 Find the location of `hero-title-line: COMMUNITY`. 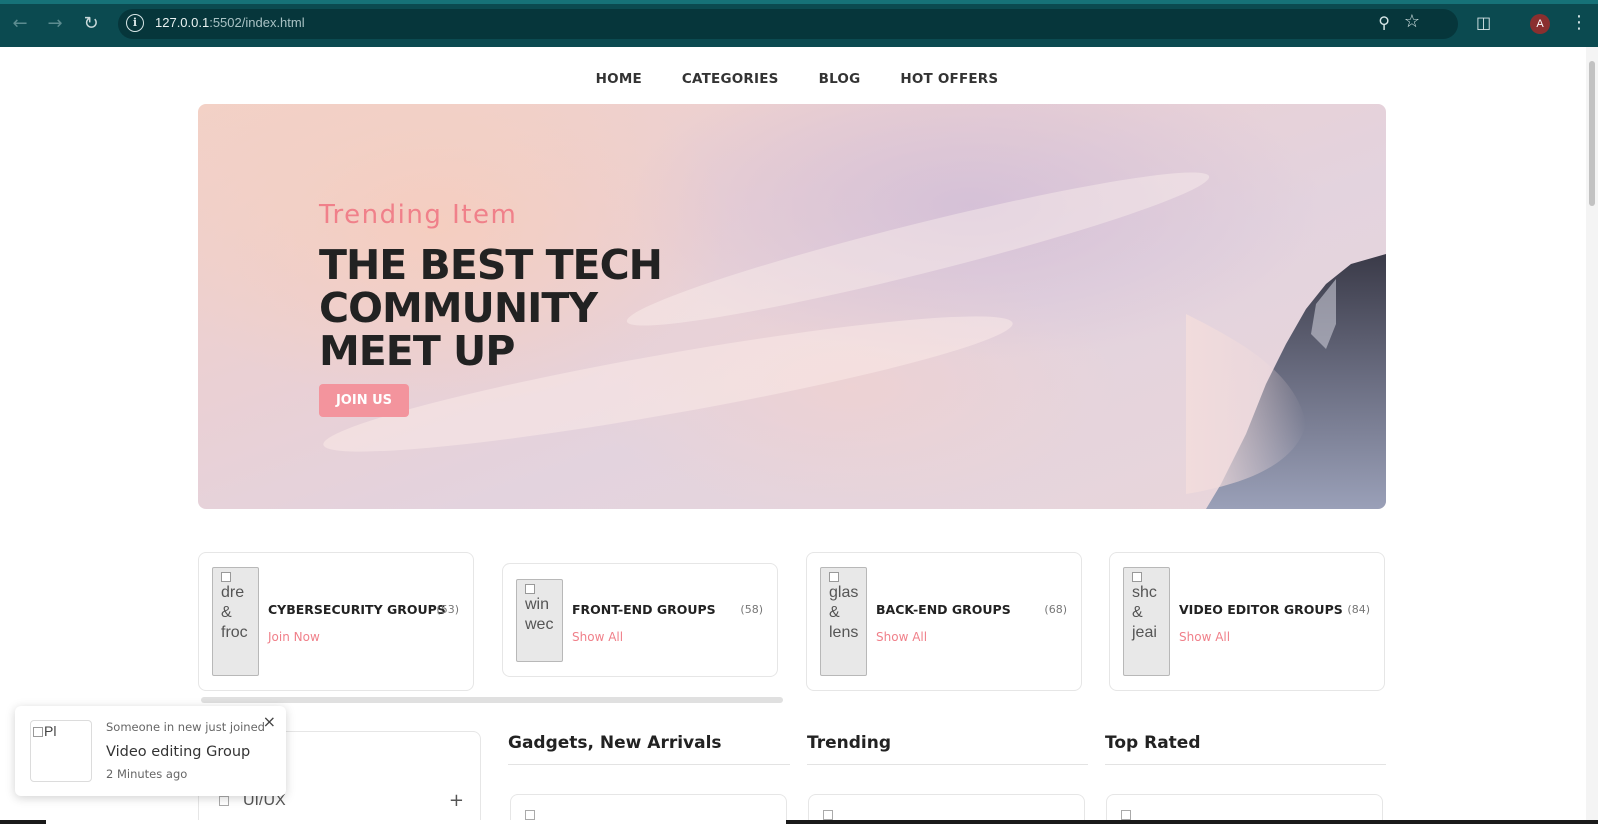

hero-title-line: COMMUNITY is located at coordinates (458, 308).